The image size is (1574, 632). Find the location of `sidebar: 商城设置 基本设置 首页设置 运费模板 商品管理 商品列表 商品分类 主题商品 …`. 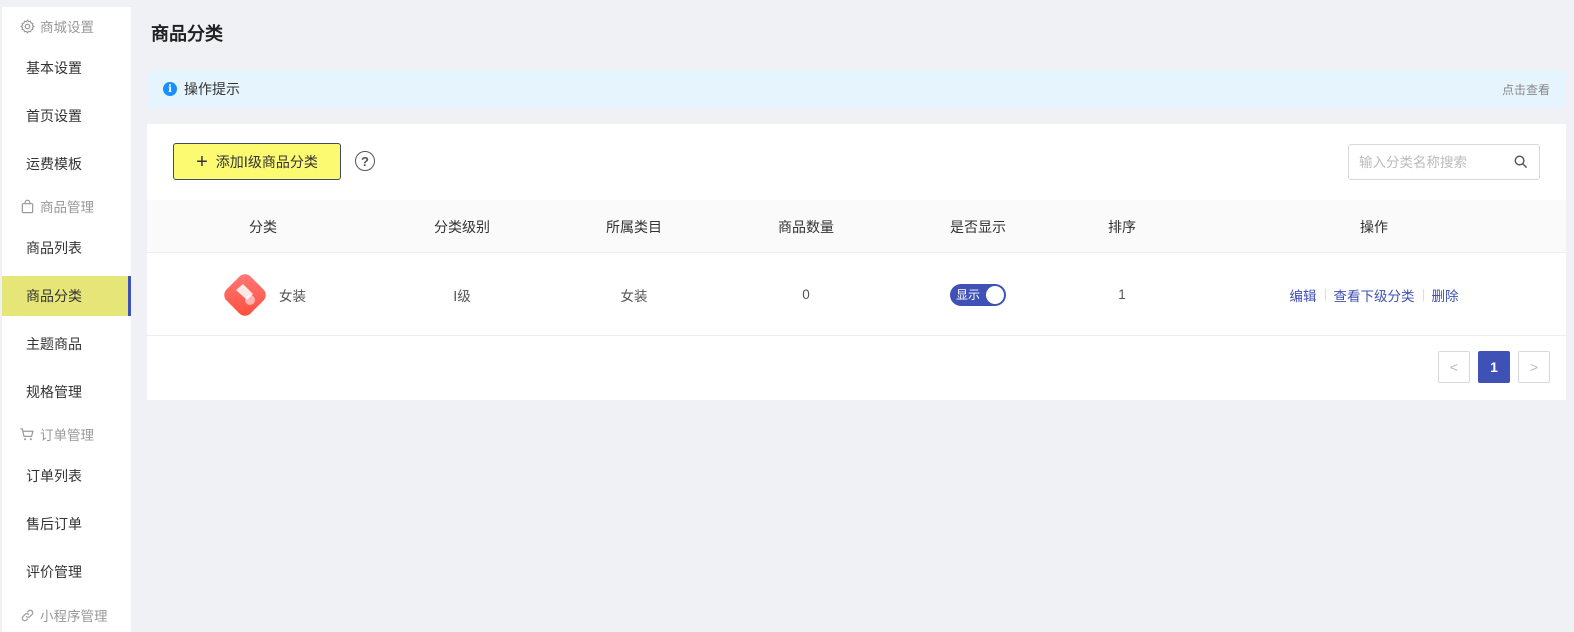

sidebar: 商城设置 基本设置 首页设置 运费模板 商品管理 商品列表 商品分类 主题商品 … is located at coordinates (66, 319).